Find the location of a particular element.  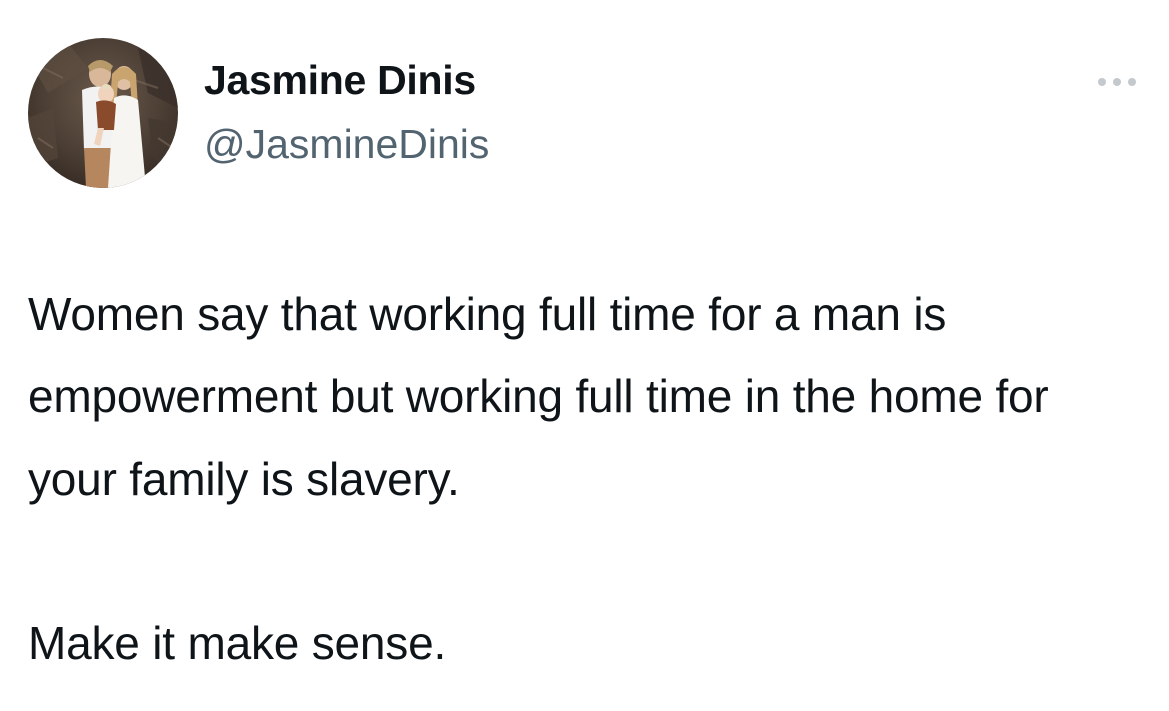

family-photo-avatar-icon is located at coordinates (103, 113).